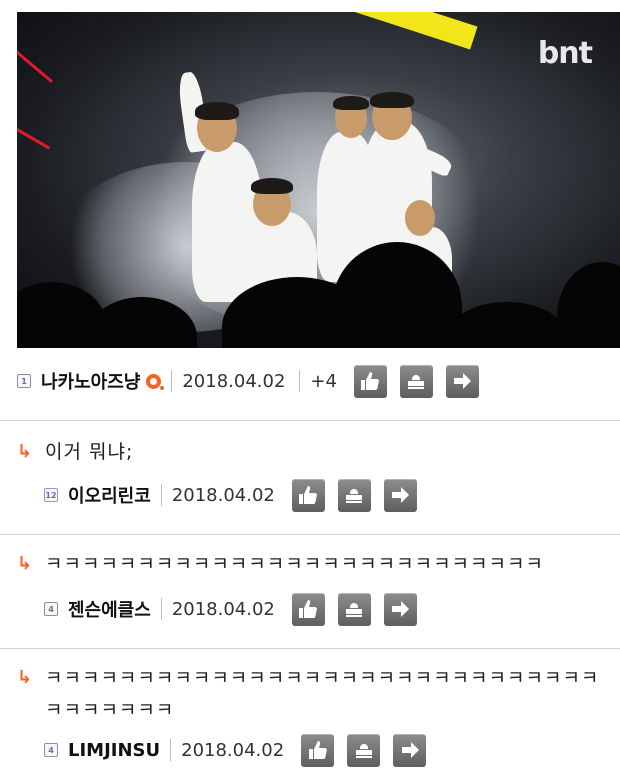 The height and width of the screenshot is (776, 620). I want to click on comment-meta: 4 젠슨에클스 2018.04.02, so click(310, 609).